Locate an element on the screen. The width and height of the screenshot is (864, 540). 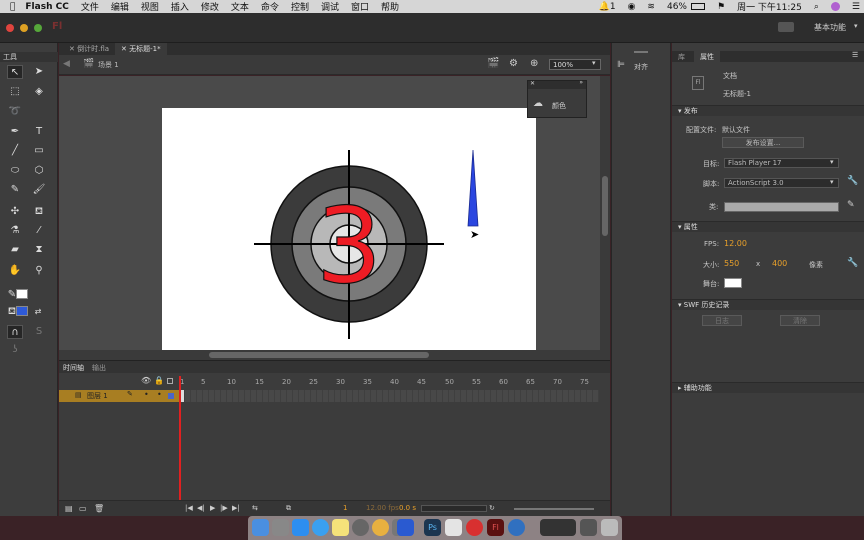
swf-history-section-header: ▾ SWF 历史记录 is located at coordinates (768, 304).